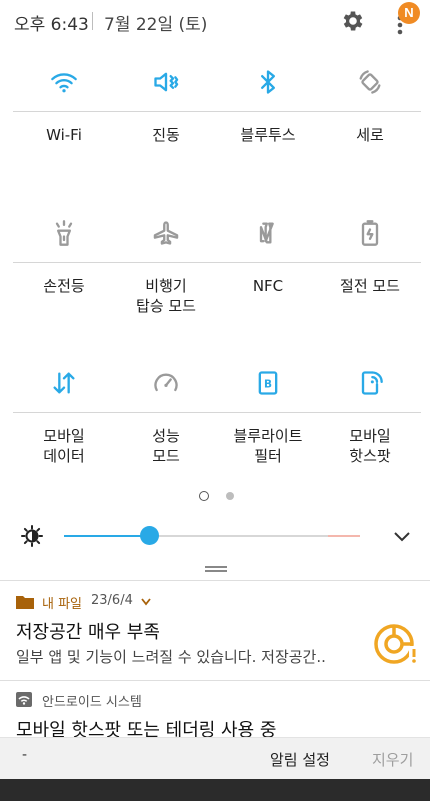  Describe the element at coordinates (370, 446) in the screenshot. I see `tile-label: 모바일핫스팟` at that location.